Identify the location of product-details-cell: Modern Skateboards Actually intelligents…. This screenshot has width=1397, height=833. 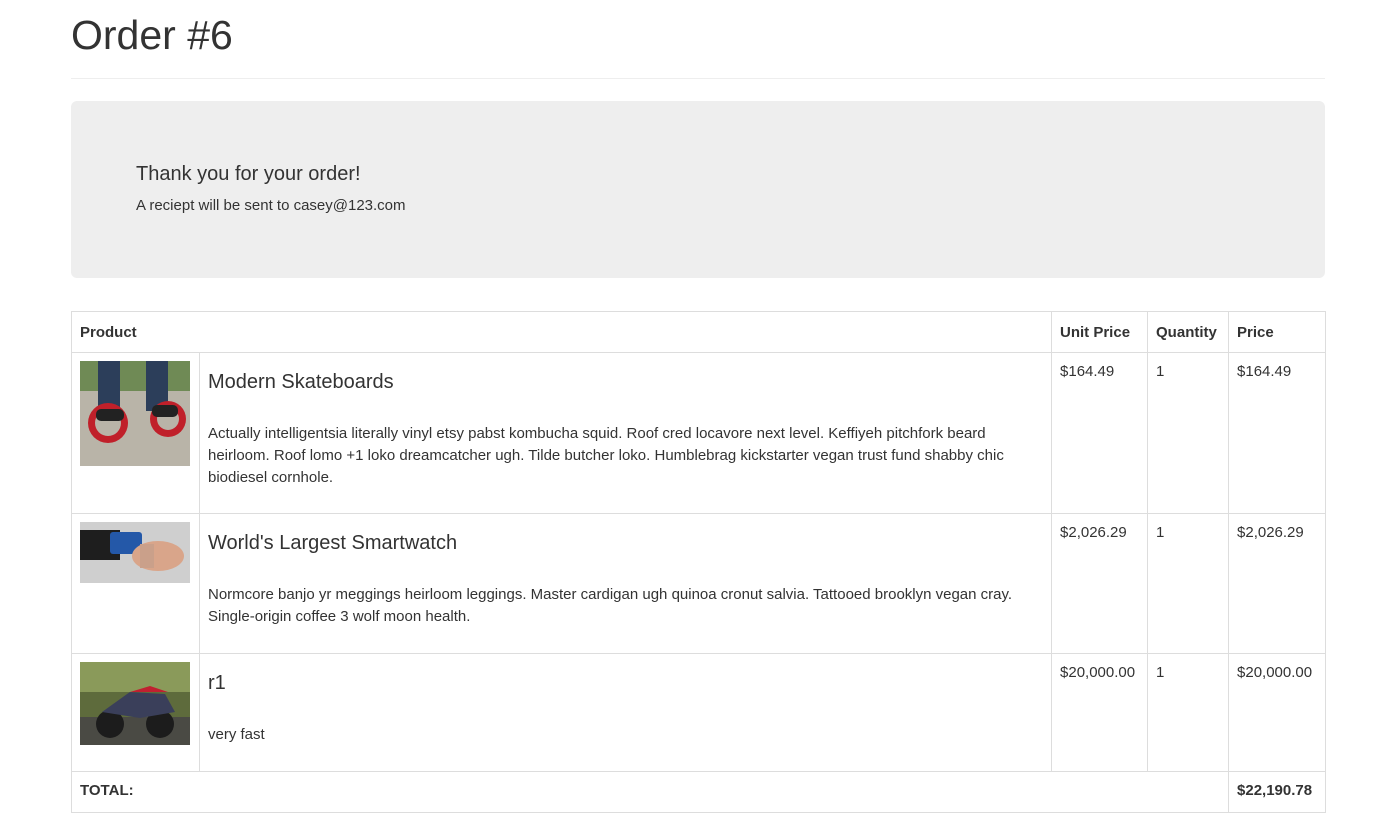
(625, 433).